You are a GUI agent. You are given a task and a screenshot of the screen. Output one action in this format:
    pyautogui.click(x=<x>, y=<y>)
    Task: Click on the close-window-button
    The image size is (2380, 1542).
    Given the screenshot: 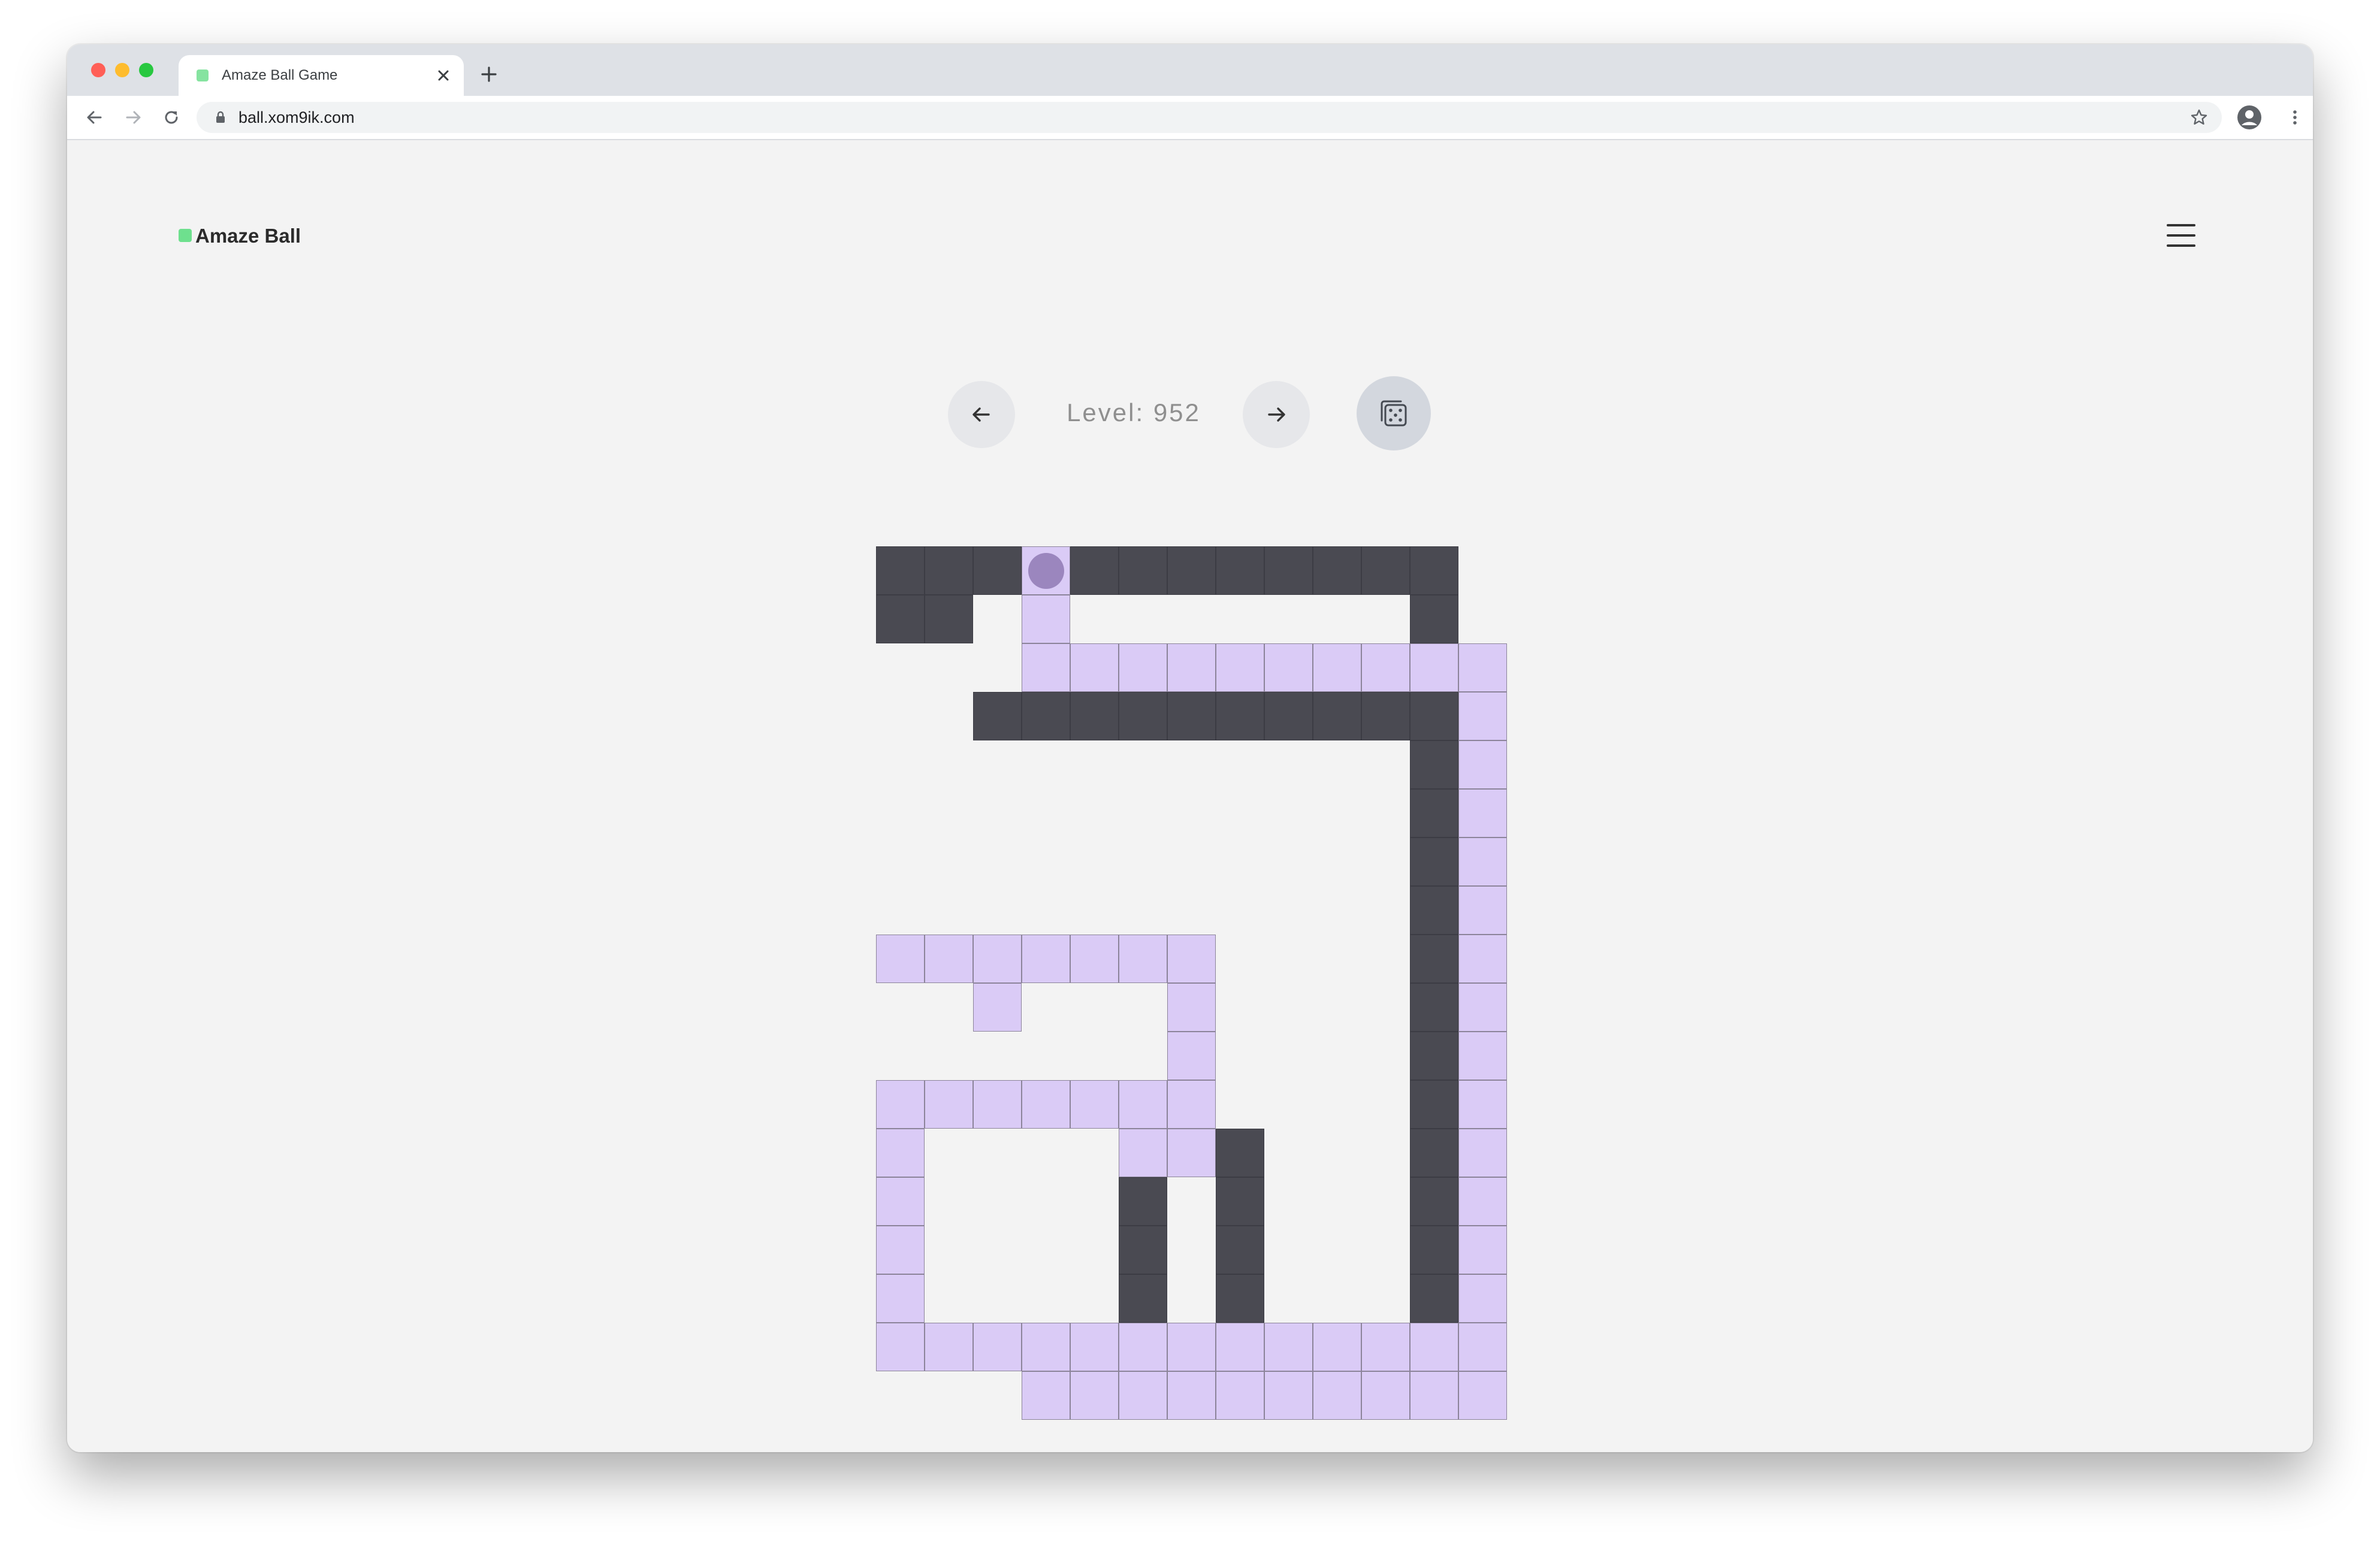 What is the action you would take?
    pyautogui.click(x=98, y=70)
    